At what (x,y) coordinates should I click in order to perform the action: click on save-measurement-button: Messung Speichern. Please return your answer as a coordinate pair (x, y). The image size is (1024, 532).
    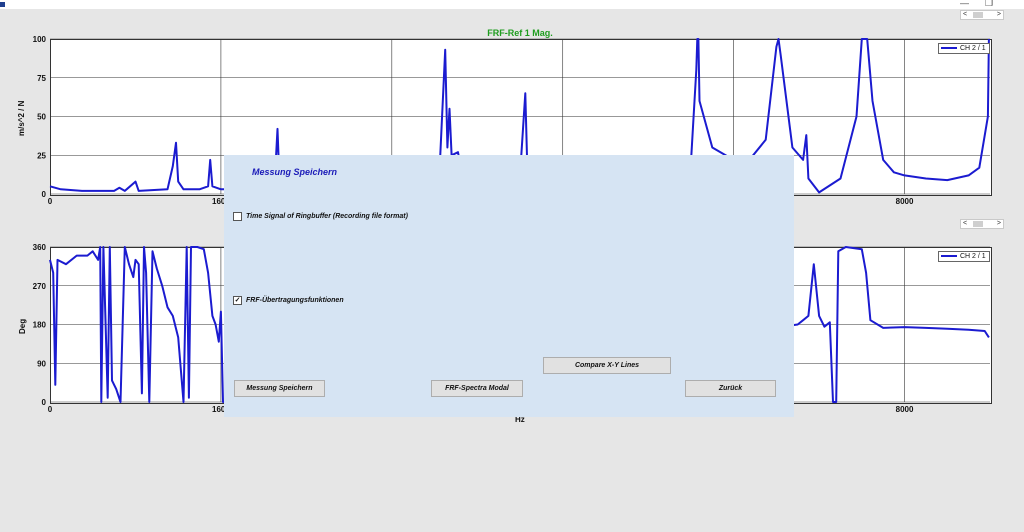
    Looking at the image, I should click on (279, 388).